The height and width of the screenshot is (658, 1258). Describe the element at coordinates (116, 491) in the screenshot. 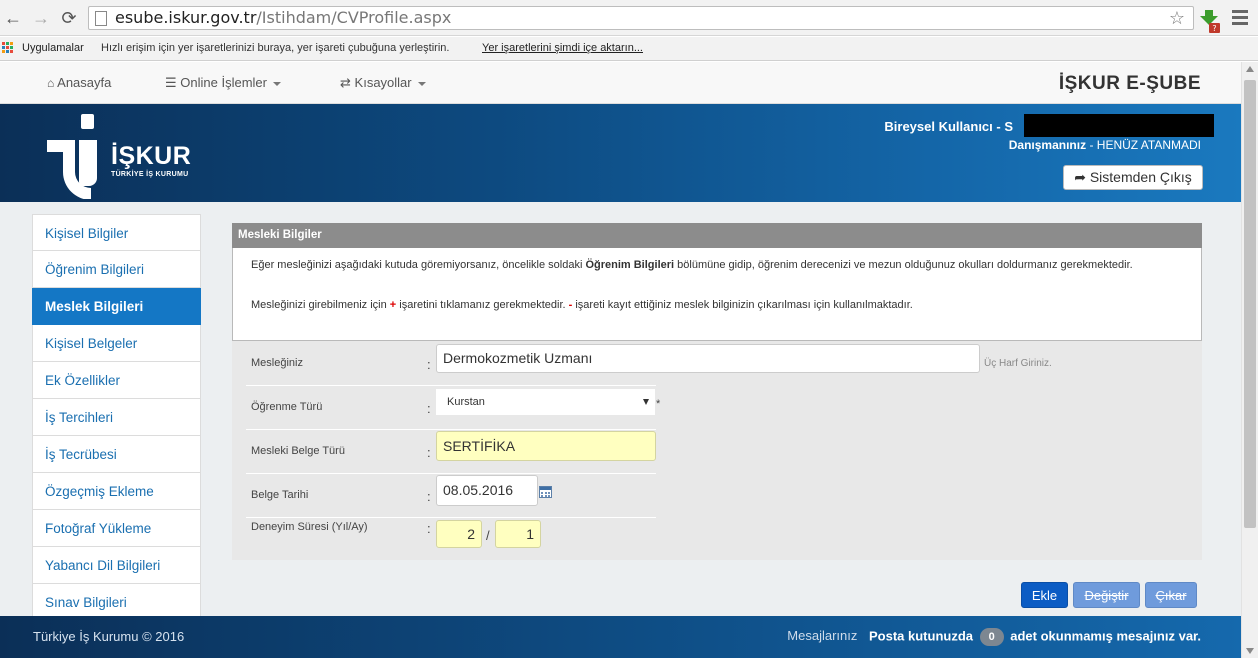

I see `sidebar-item-cv-upload: Özgeçmiş Ekleme` at that location.